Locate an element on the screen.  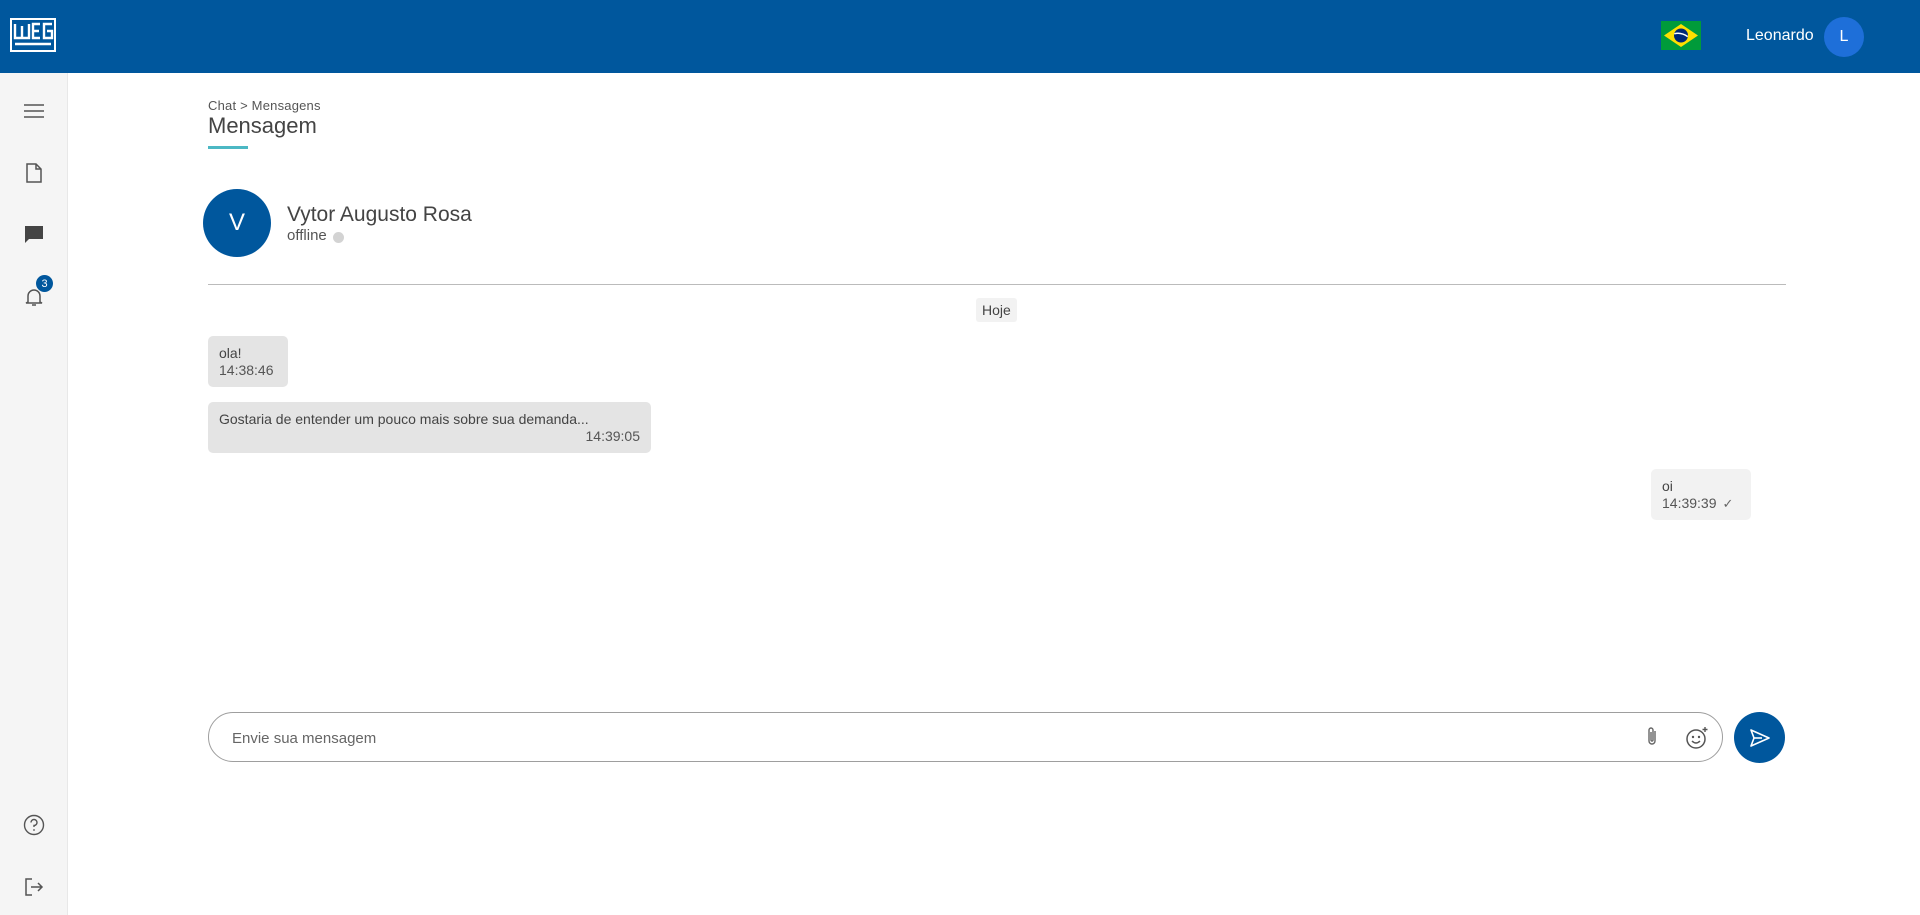
message-text: oi is located at coordinates (1667, 486).